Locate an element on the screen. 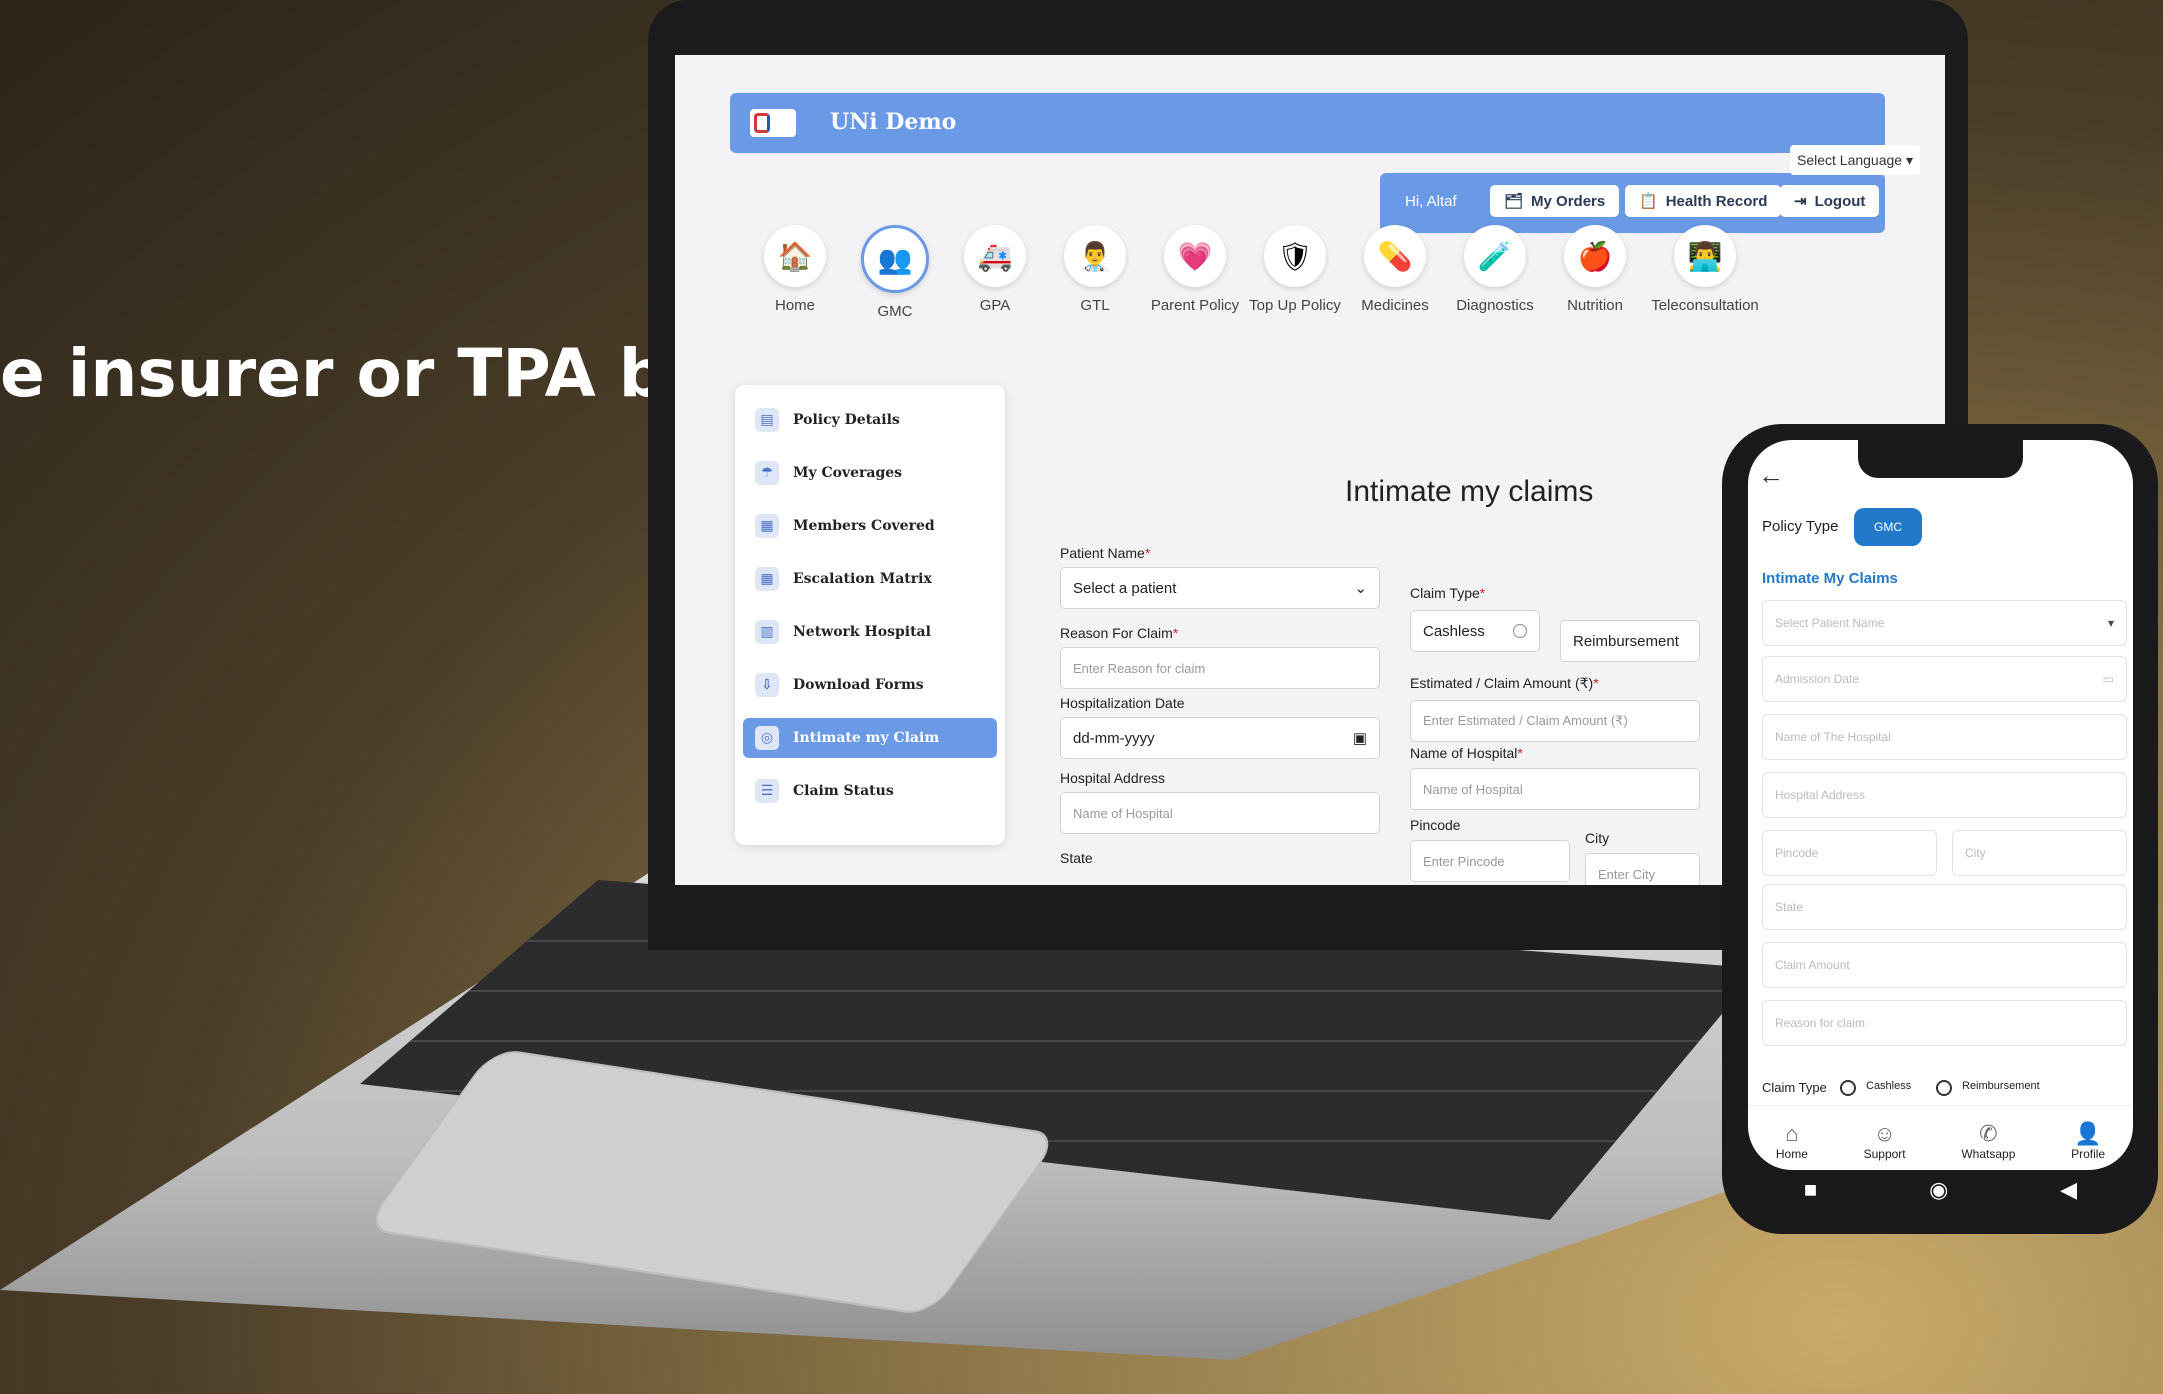 This screenshot has height=1394, width=2163. nav-item-parent-policy: 💗 Parent Policy is located at coordinates (1195, 269).